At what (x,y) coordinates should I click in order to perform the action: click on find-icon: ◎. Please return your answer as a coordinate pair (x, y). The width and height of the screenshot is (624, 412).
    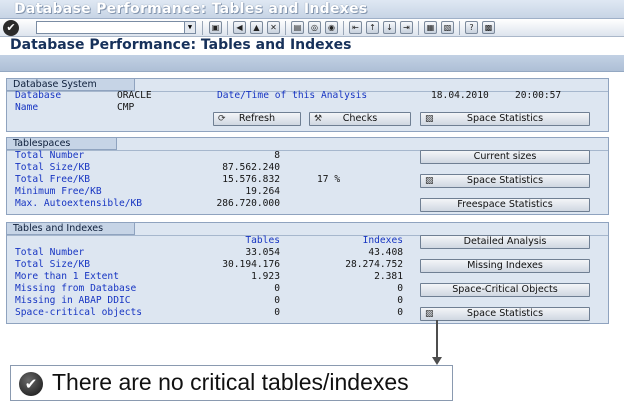
    Looking at the image, I should click on (314, 27).